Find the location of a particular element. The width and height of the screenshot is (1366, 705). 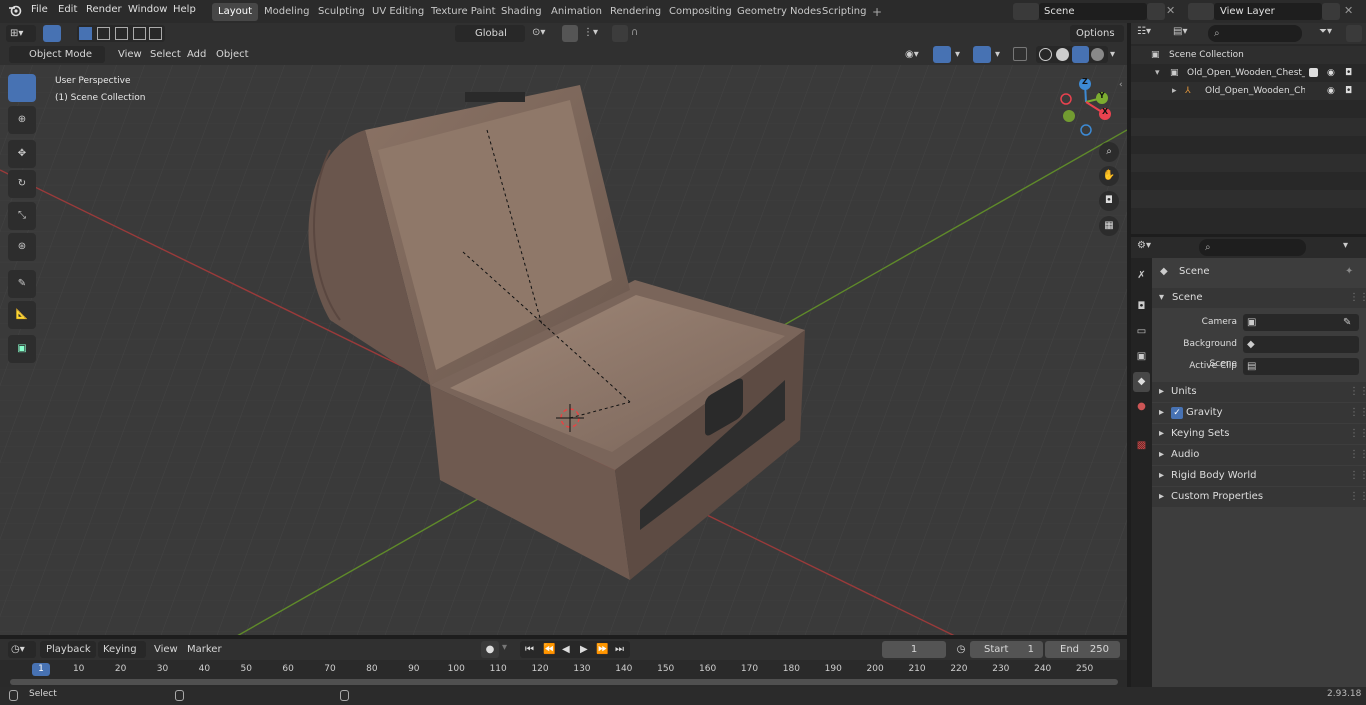

camera-render-icon: ◘ is located at coordinates (1348, 91).